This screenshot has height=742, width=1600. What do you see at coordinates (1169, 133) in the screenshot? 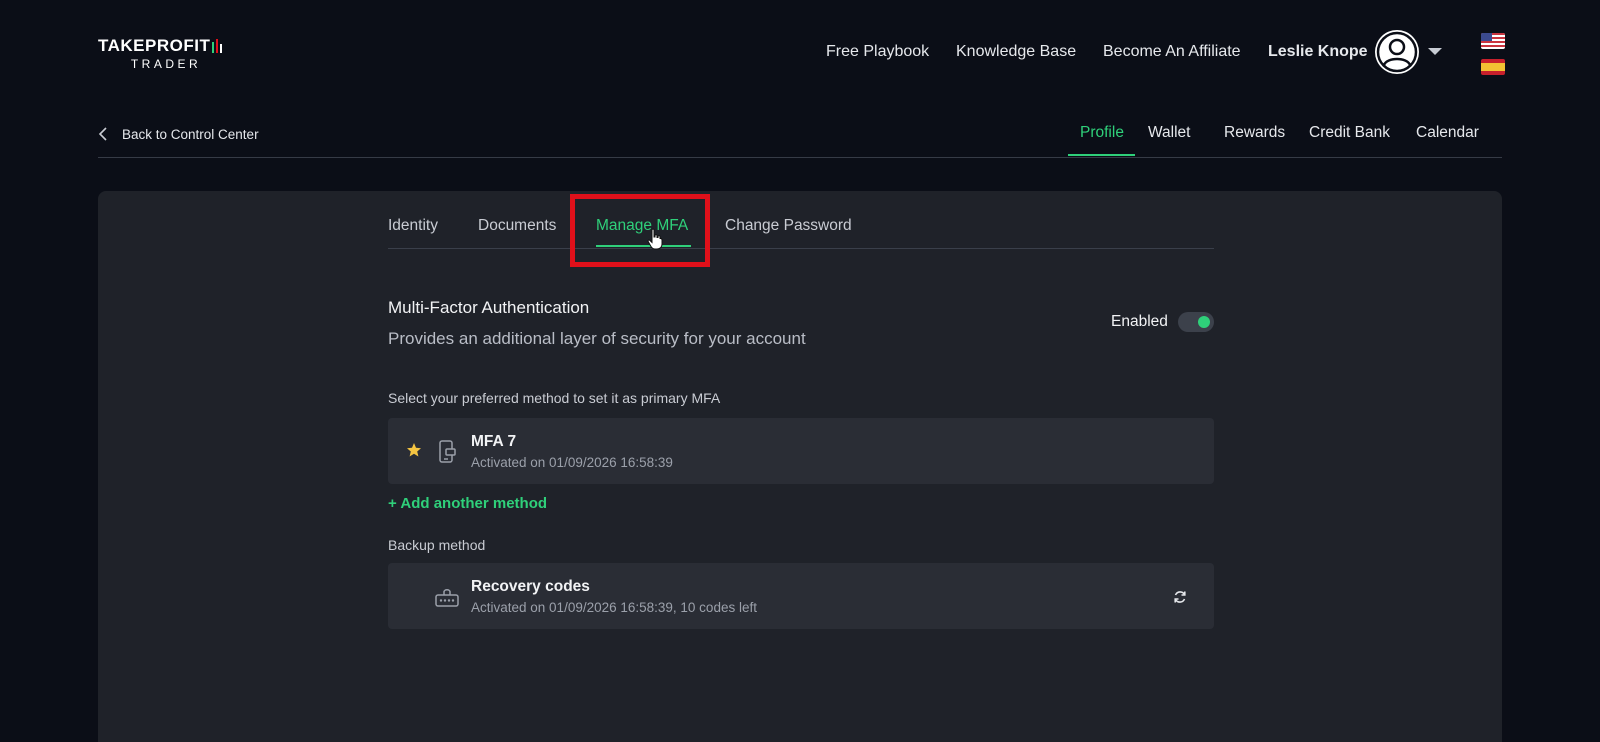
I see `tab-wallet: Wallet` at bounding box center [1169, 133].